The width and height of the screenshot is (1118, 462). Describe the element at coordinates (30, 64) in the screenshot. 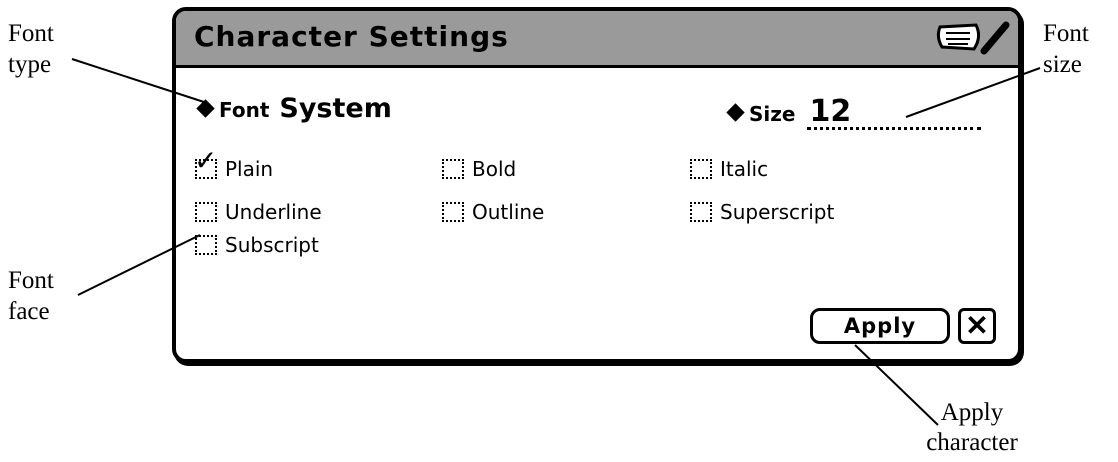

I see `callout-font-type-line2: type` at that location.